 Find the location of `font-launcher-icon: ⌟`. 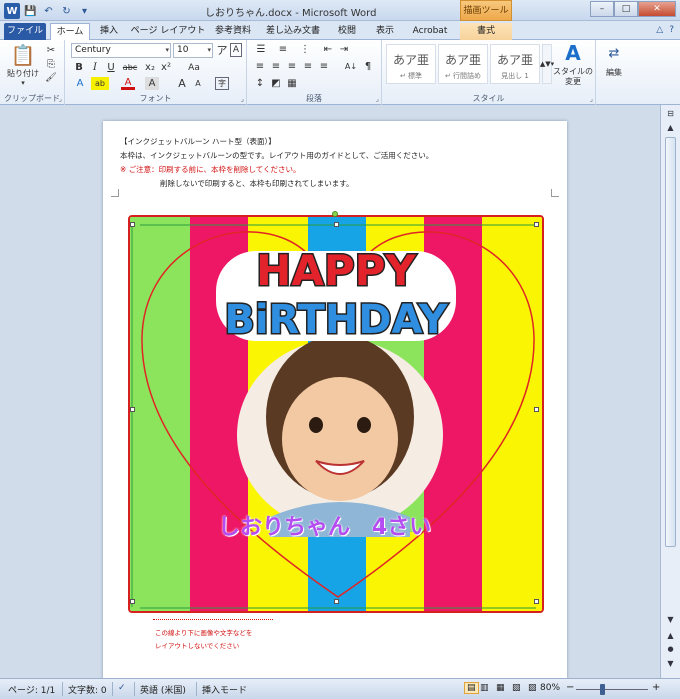

font-launcher-icon: ⌟ is located at coordinates (242, 99).